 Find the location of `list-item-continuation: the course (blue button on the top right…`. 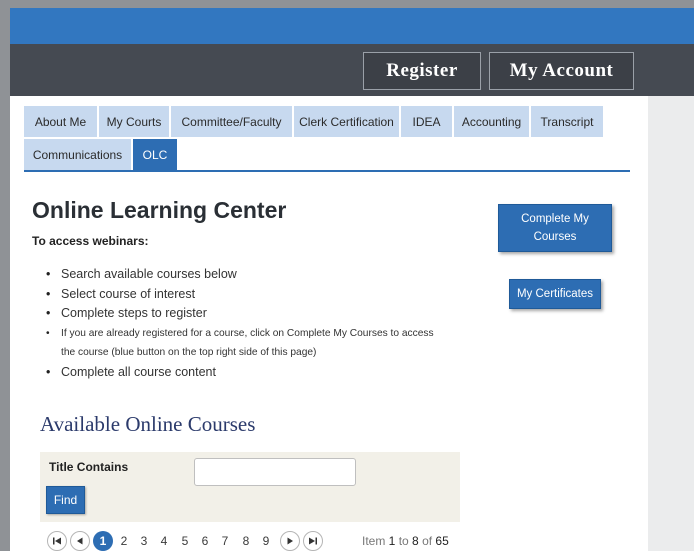

list-item-continuation: the course (blue button on the top right… is located at coordinates (189, 352).